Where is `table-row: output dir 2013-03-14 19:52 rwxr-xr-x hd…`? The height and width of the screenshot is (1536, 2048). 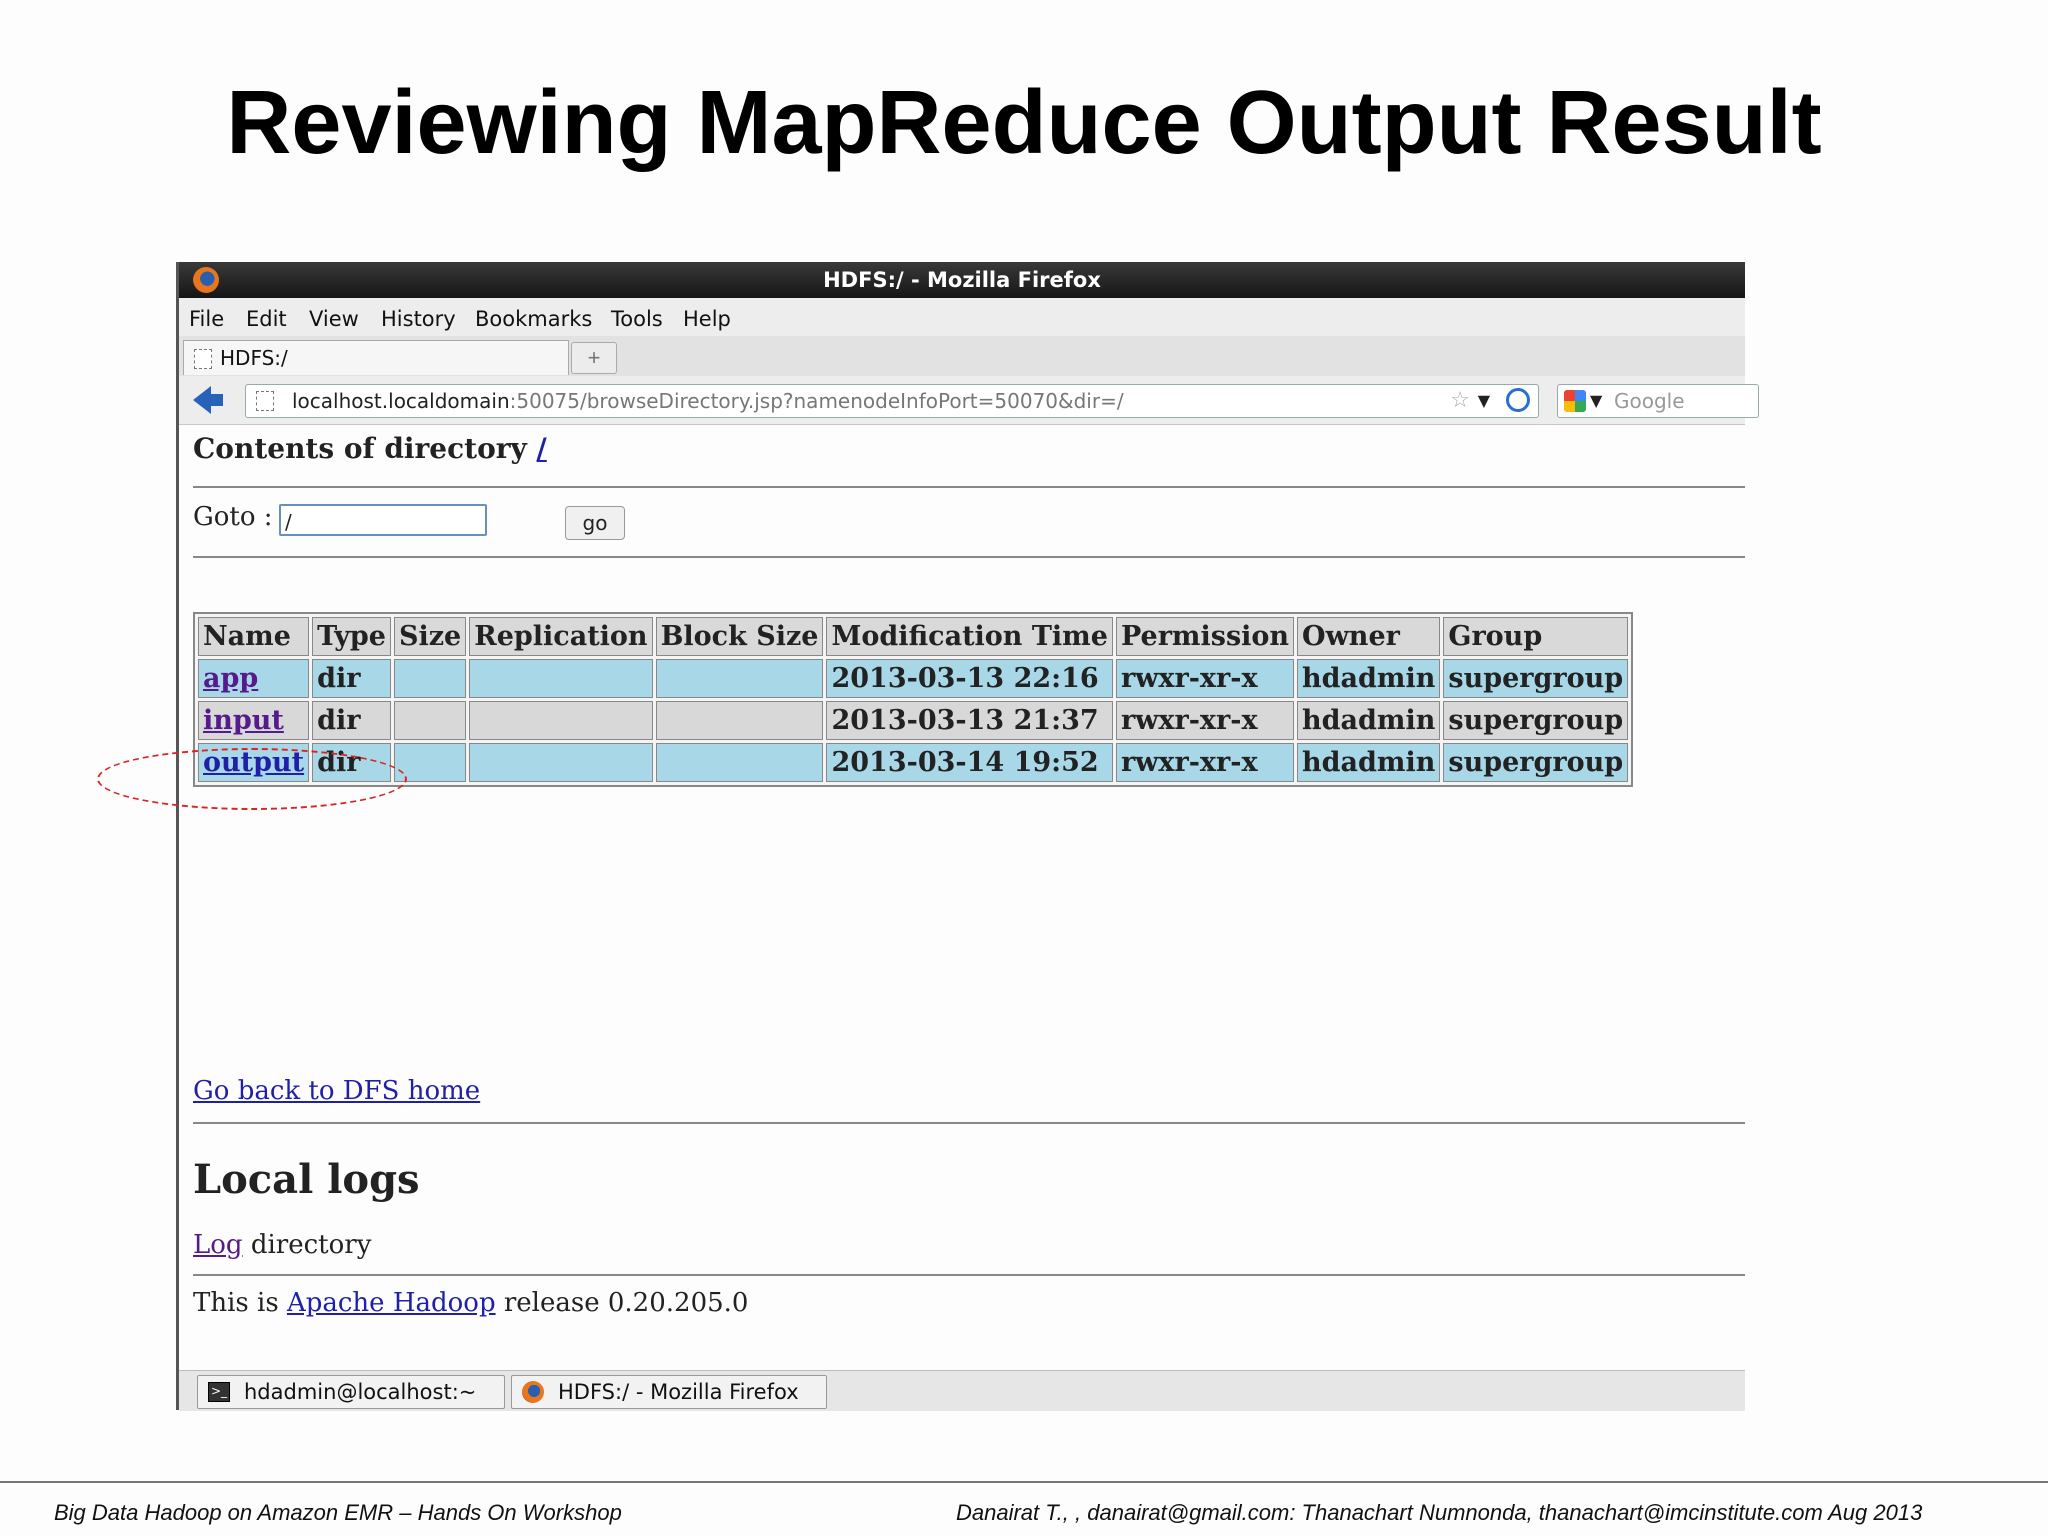 table-row: output dir 2013-03-14 19:52 rwxr-xr-x hd… is located at coordinates (913, 762).